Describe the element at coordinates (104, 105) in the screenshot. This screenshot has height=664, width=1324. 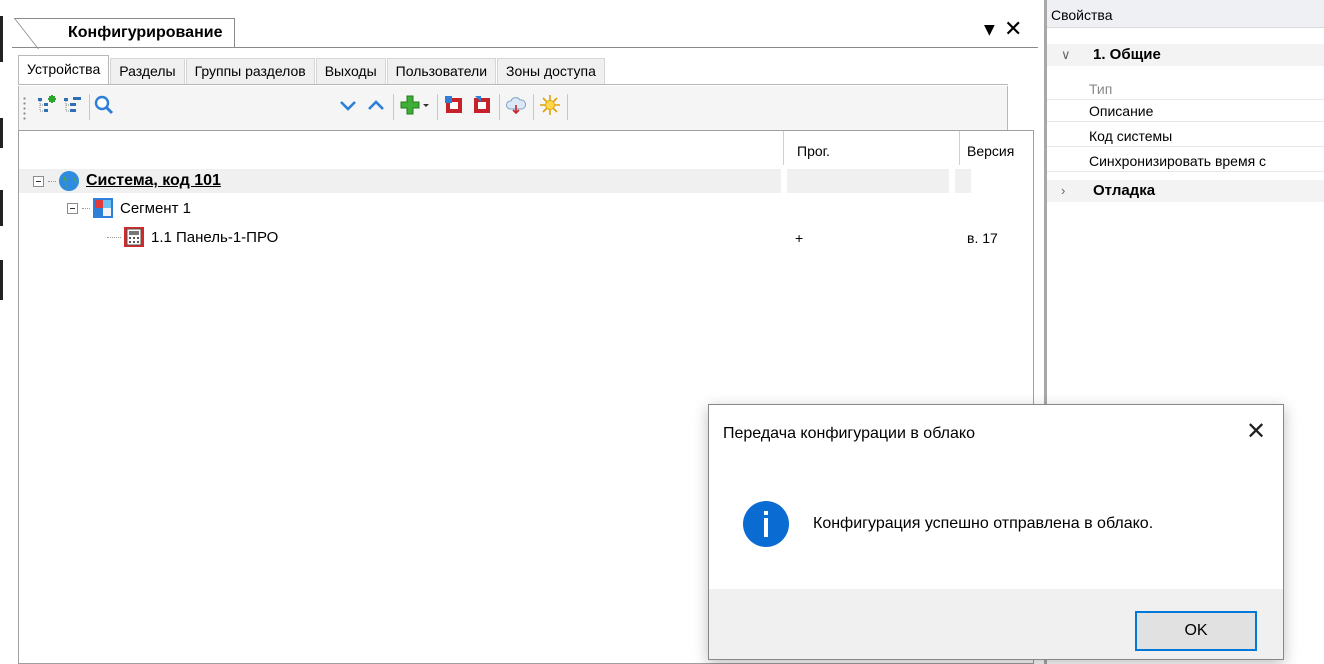
I see `search-icon` at that location.